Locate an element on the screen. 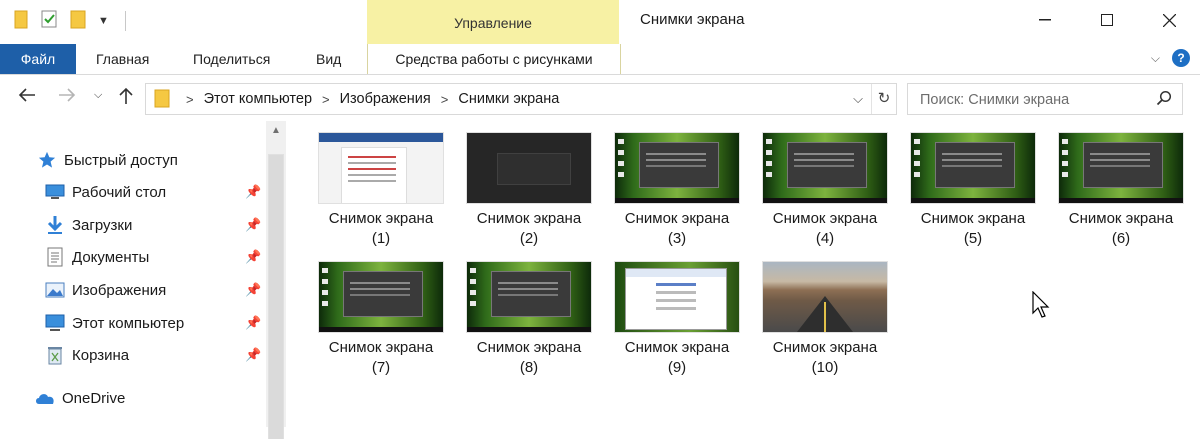 This screenshot has height=439, width=1200. minimize-icon is located at coordinates (1045, 20).